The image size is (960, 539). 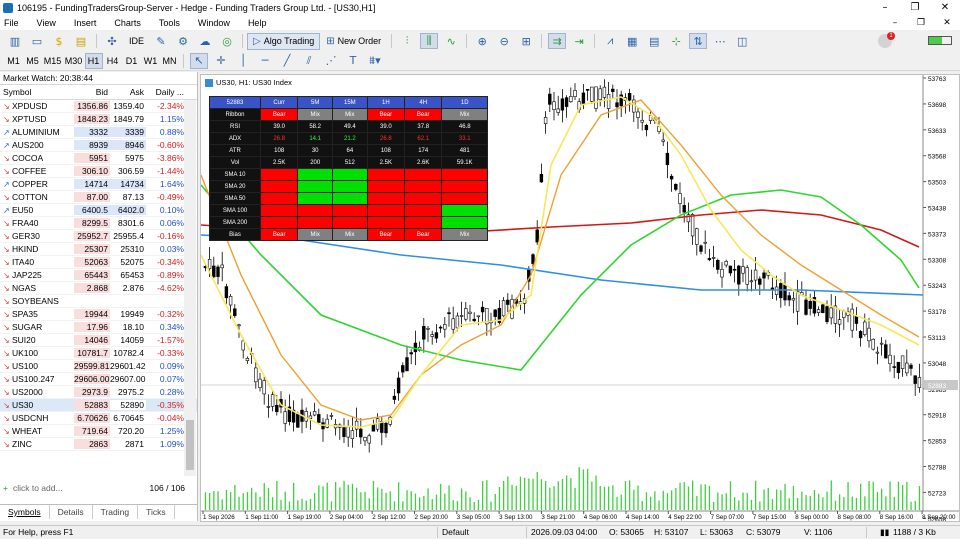 I want to click on channel-icon: ⫽, so click(x=309, y=61).